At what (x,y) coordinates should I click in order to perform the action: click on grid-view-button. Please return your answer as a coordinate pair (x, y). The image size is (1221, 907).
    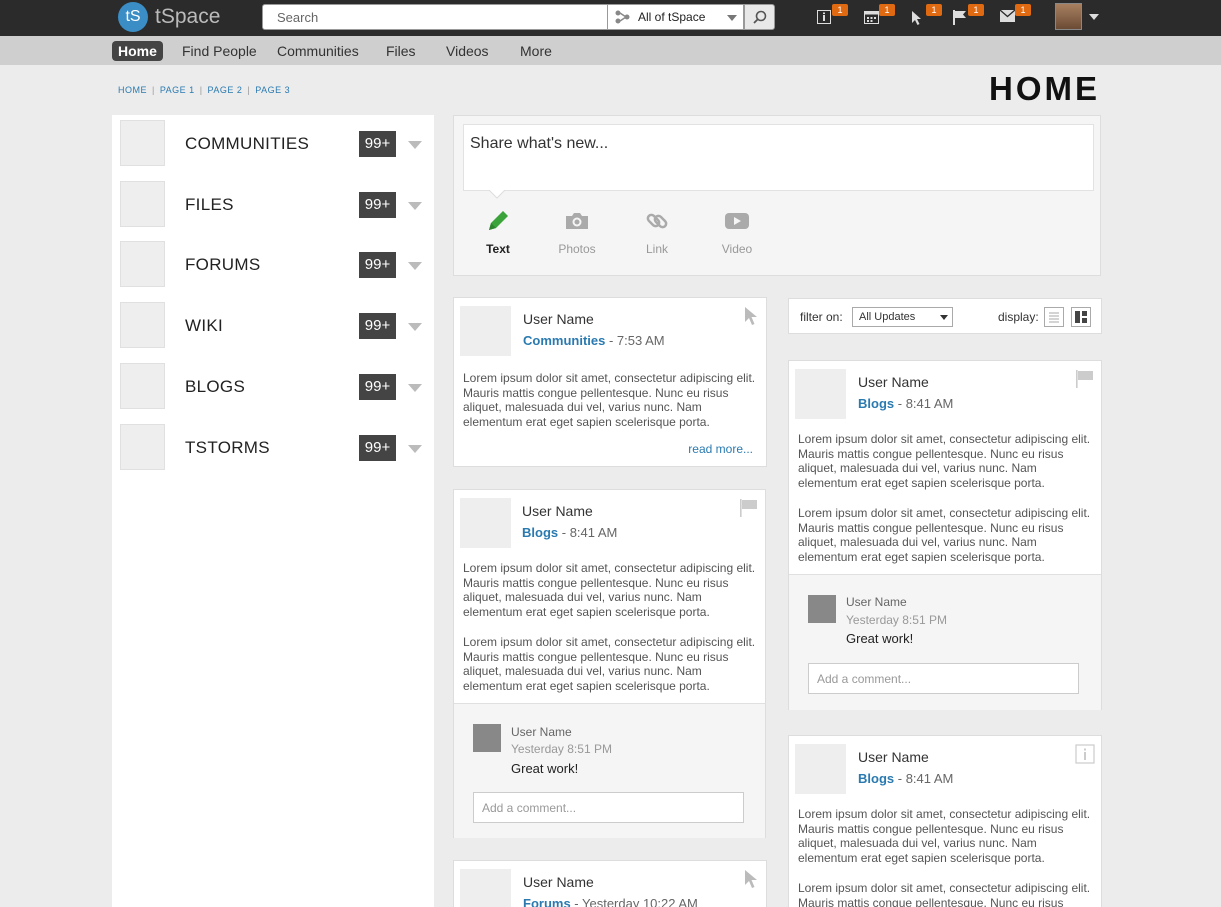
    Looking at the image, I should click on (1081, 317).